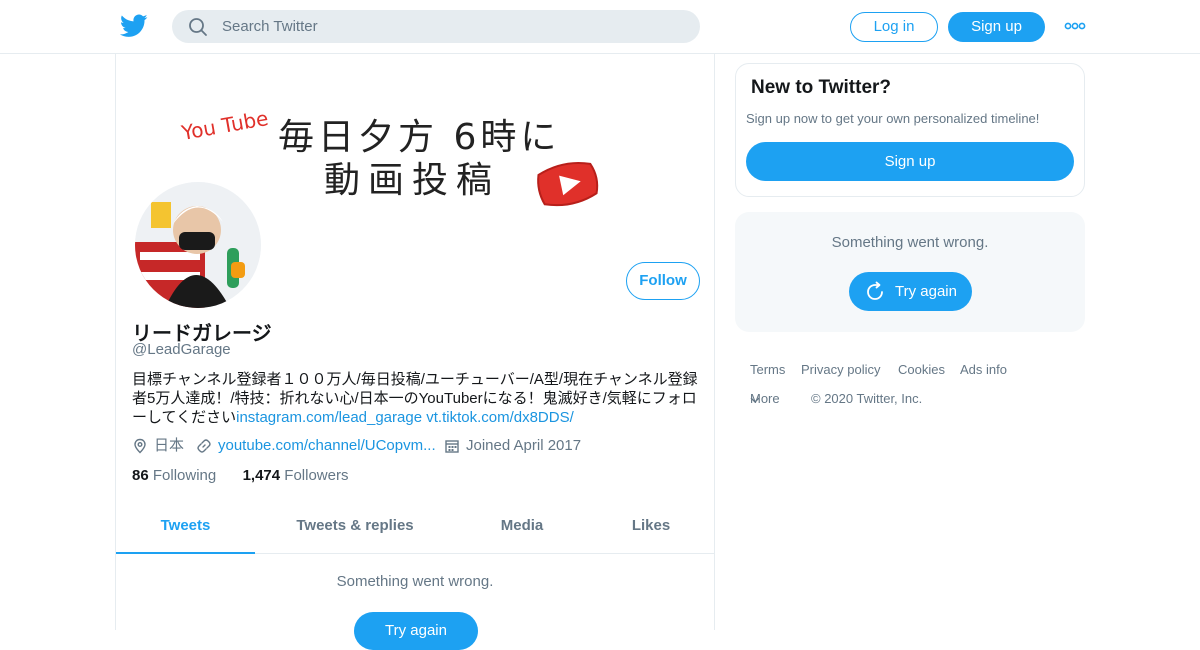 The image size is (1200, 650). I want to click on sidebar-signup-button: Sign up, so click(910, 161).